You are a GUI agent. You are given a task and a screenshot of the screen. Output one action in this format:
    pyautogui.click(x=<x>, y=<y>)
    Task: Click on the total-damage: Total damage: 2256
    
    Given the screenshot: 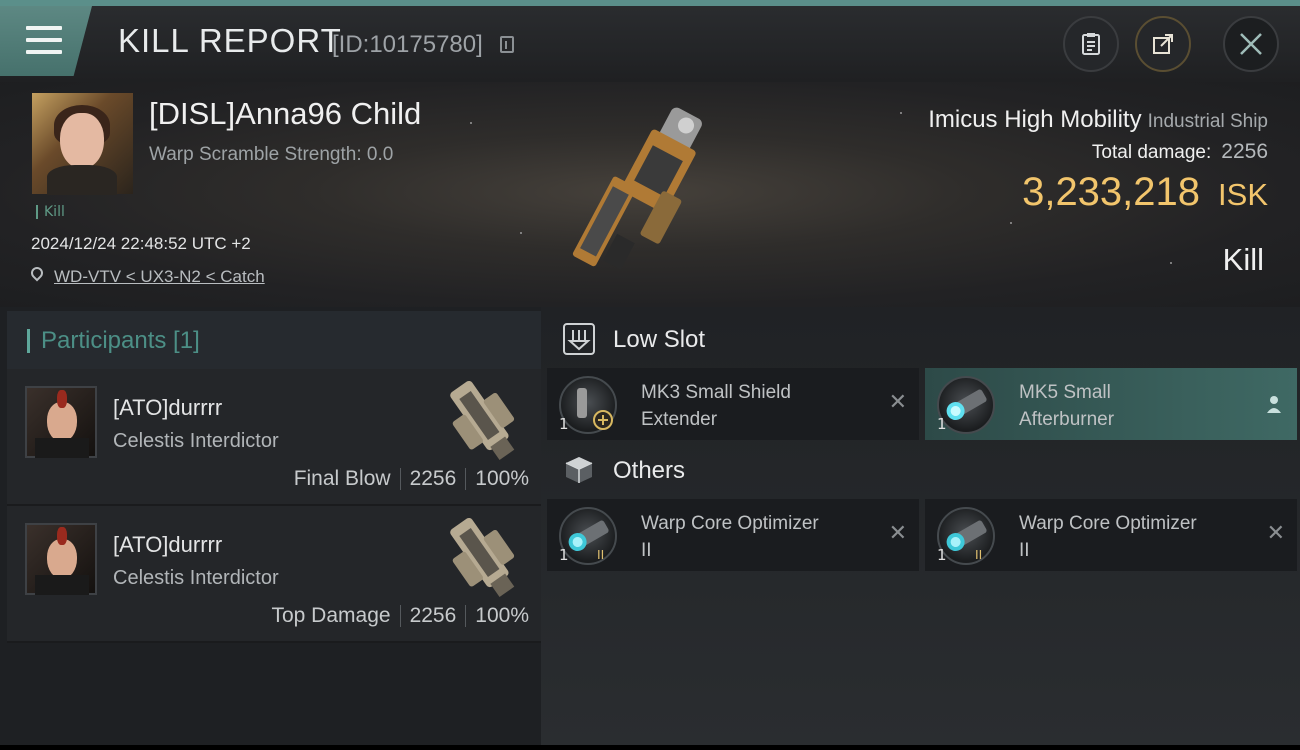 What is the action you would take?
    pyautogui.click(x=1180, y=152)
    